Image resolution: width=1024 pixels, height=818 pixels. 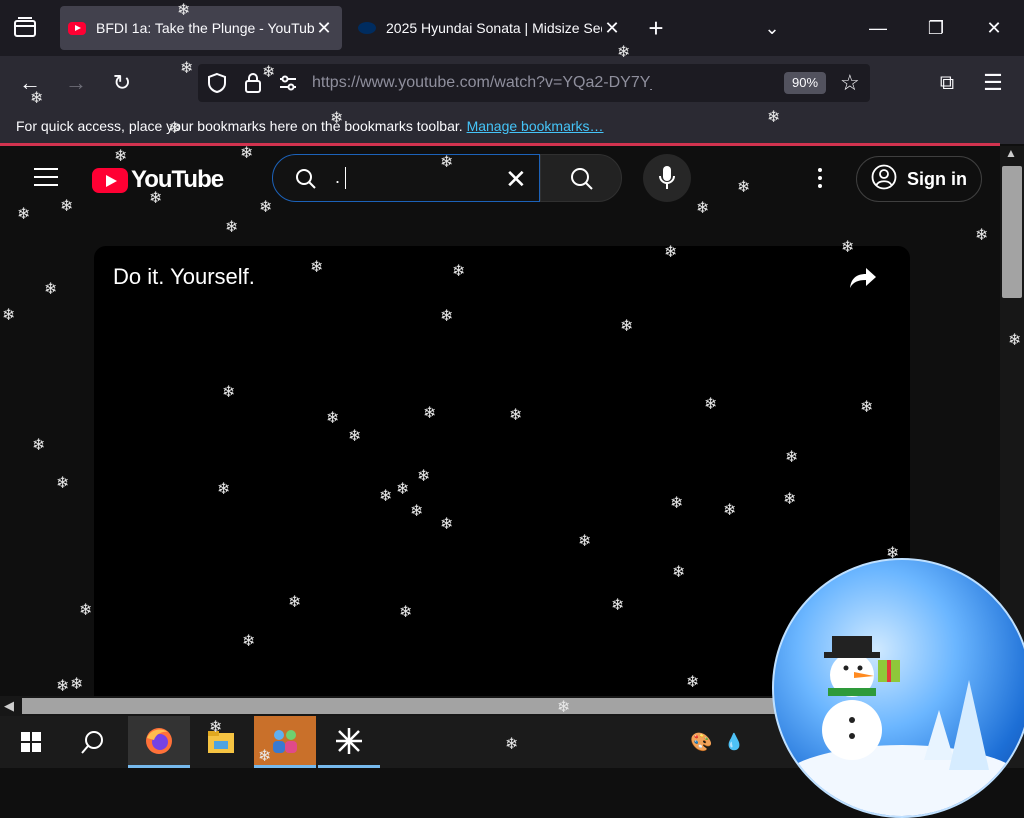 What do you see at coordinates (494, 28) in the screenshot?
I see `tab-title: 2025 Hyundai Sonata | Midsize Sedan` at bounding box center [494, 28].